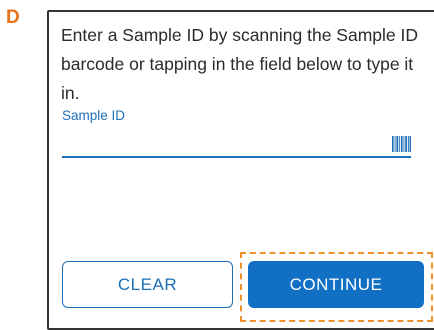 Image resolution: width=434 pixels, height=330 pixels. What do you see at coordinates (236, 143) in the screenshot?
I see `sample-id-input` at bounding box center [236, 143].